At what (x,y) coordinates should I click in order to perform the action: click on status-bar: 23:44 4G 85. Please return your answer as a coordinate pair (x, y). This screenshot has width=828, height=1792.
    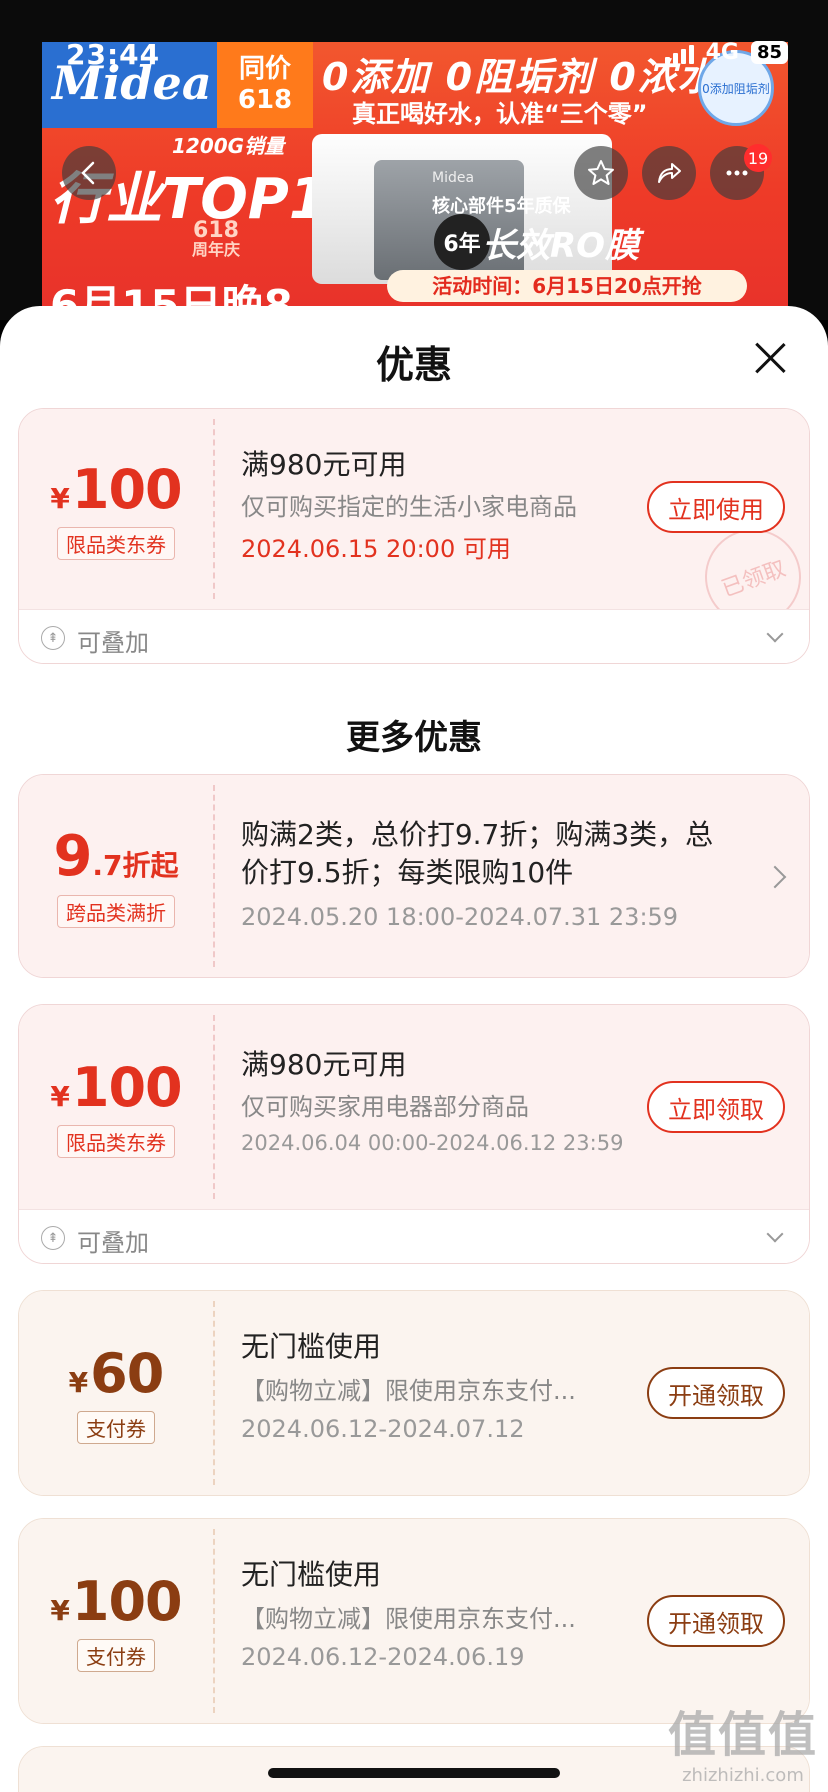
    Looking at the image, I should click on (414, 50).